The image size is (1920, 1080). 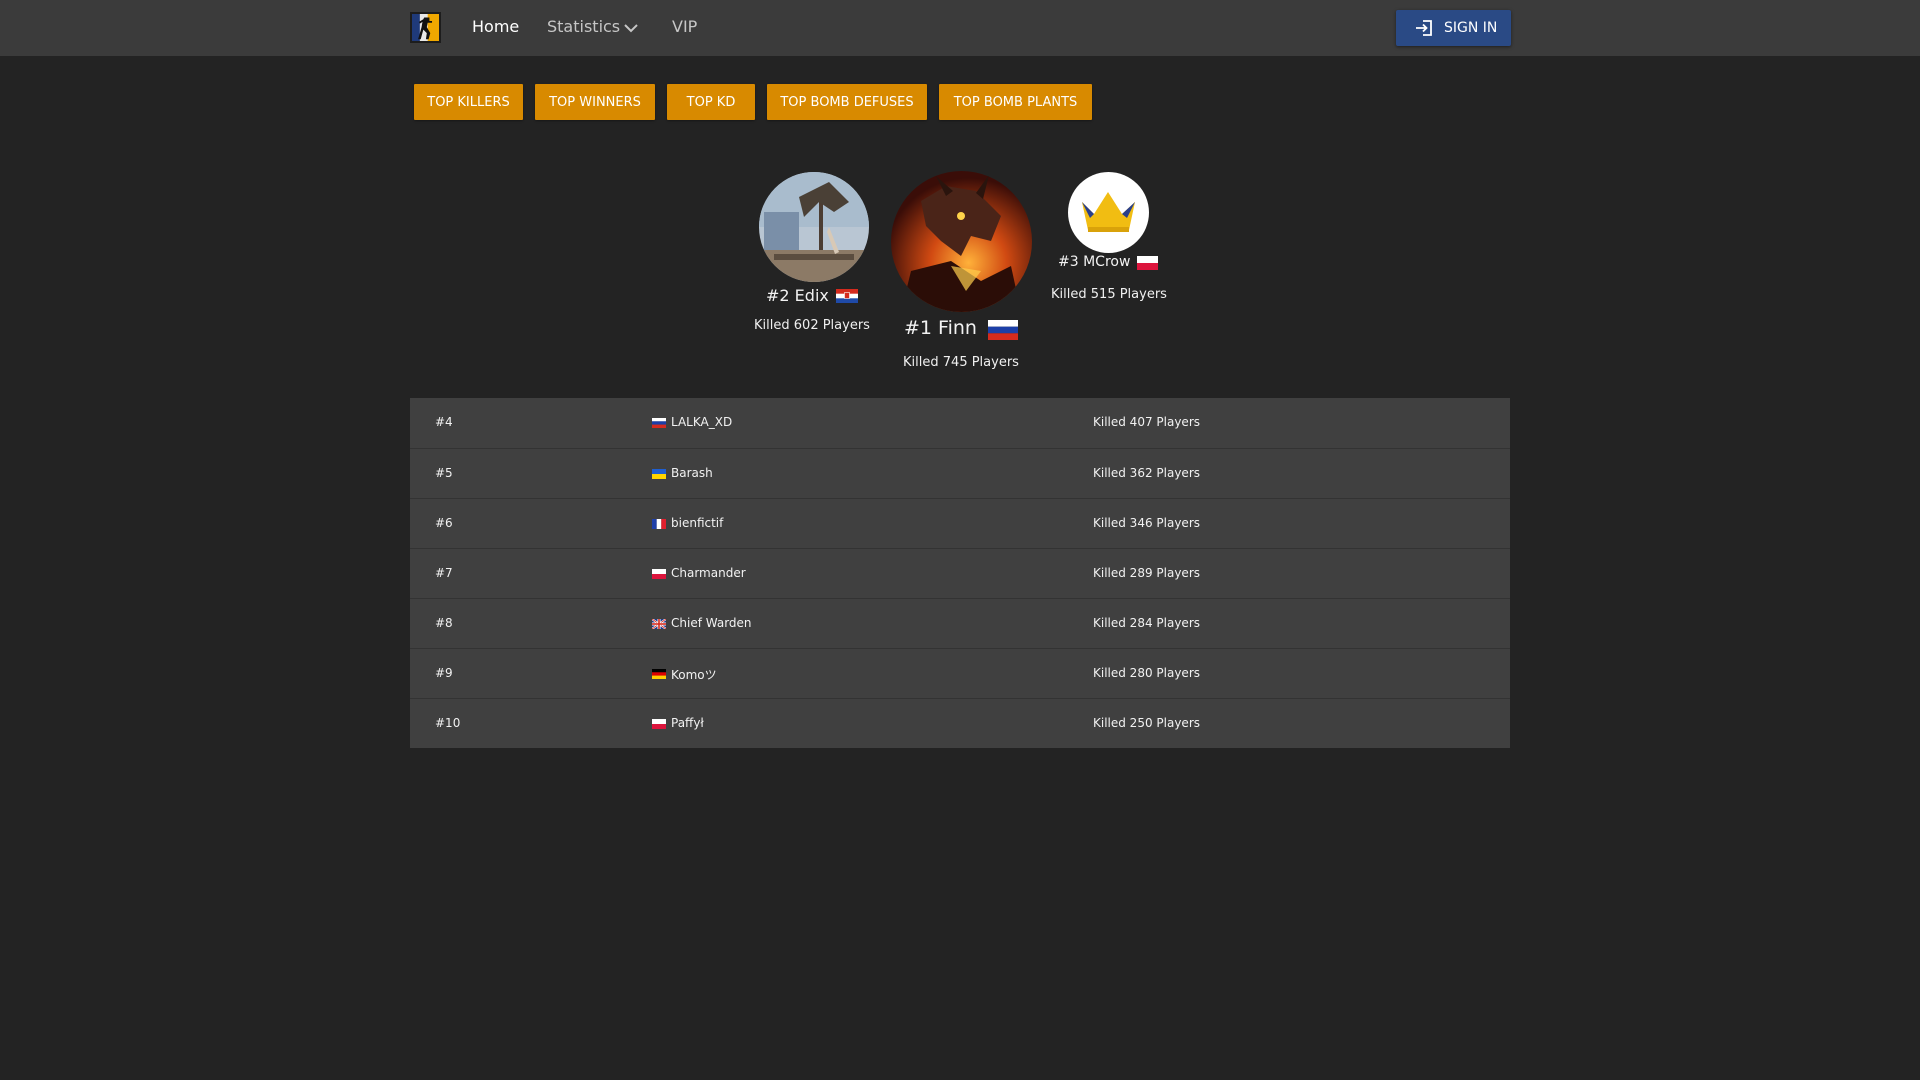 I want to click on player-name: Komoツ, so click(x=694, y=674).